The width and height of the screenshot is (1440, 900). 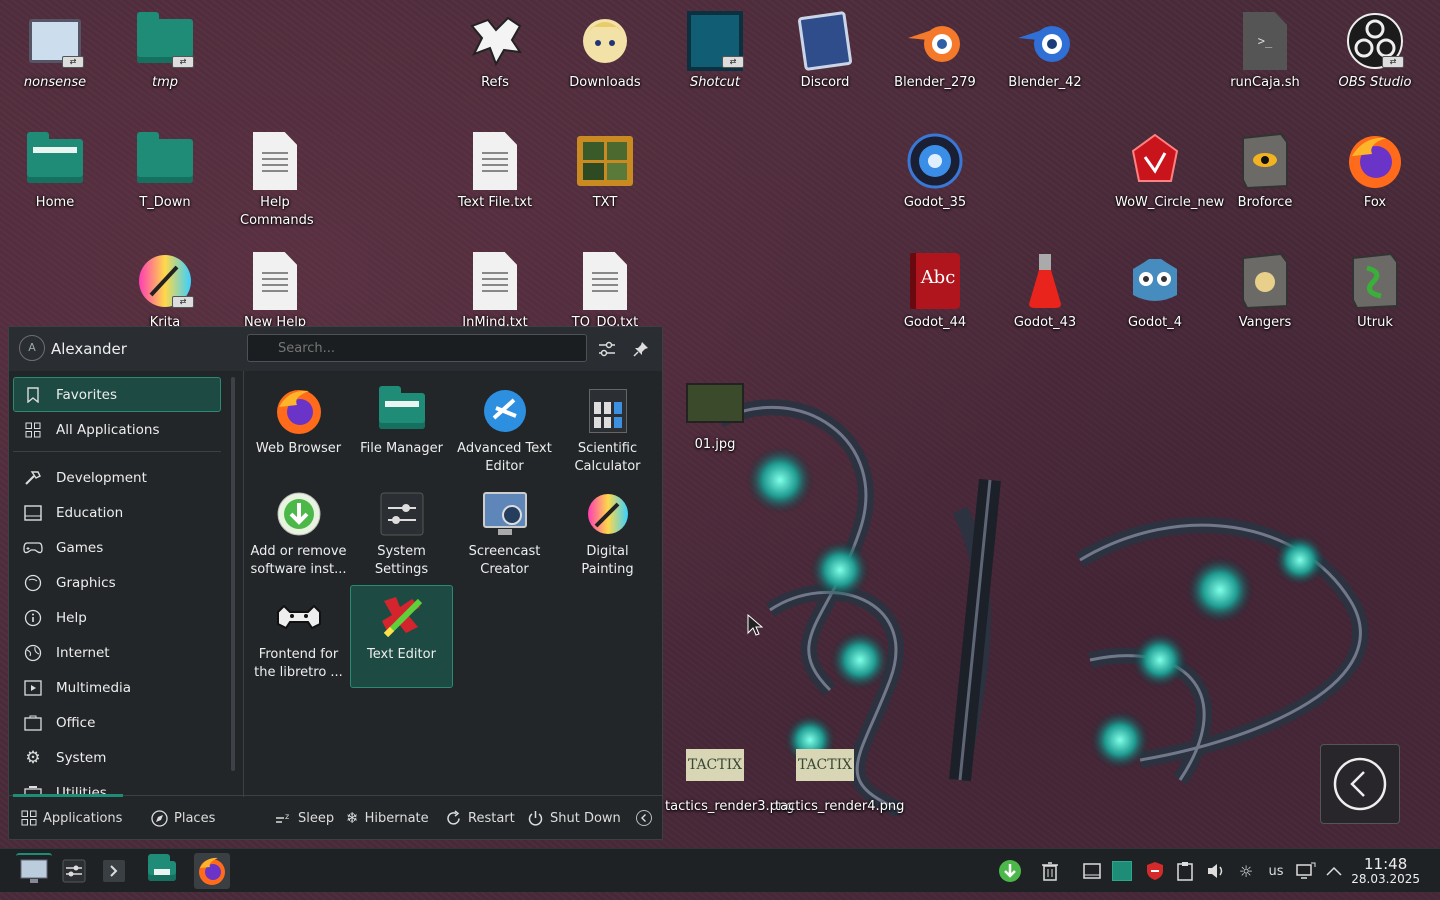 What do you see at coordinates (117, 477) in the screenshot?
I see `category-development: Development` at bounding box center [117, 477].